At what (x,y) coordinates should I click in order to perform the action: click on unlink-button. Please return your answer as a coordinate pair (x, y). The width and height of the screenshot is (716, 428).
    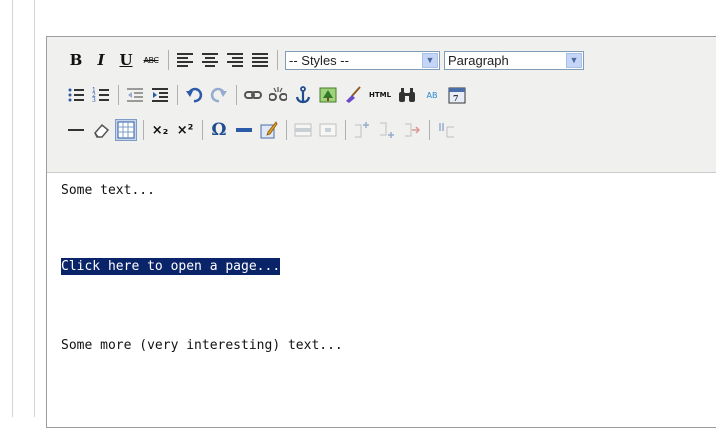
    Looking at the image, I should click on (278, 95).